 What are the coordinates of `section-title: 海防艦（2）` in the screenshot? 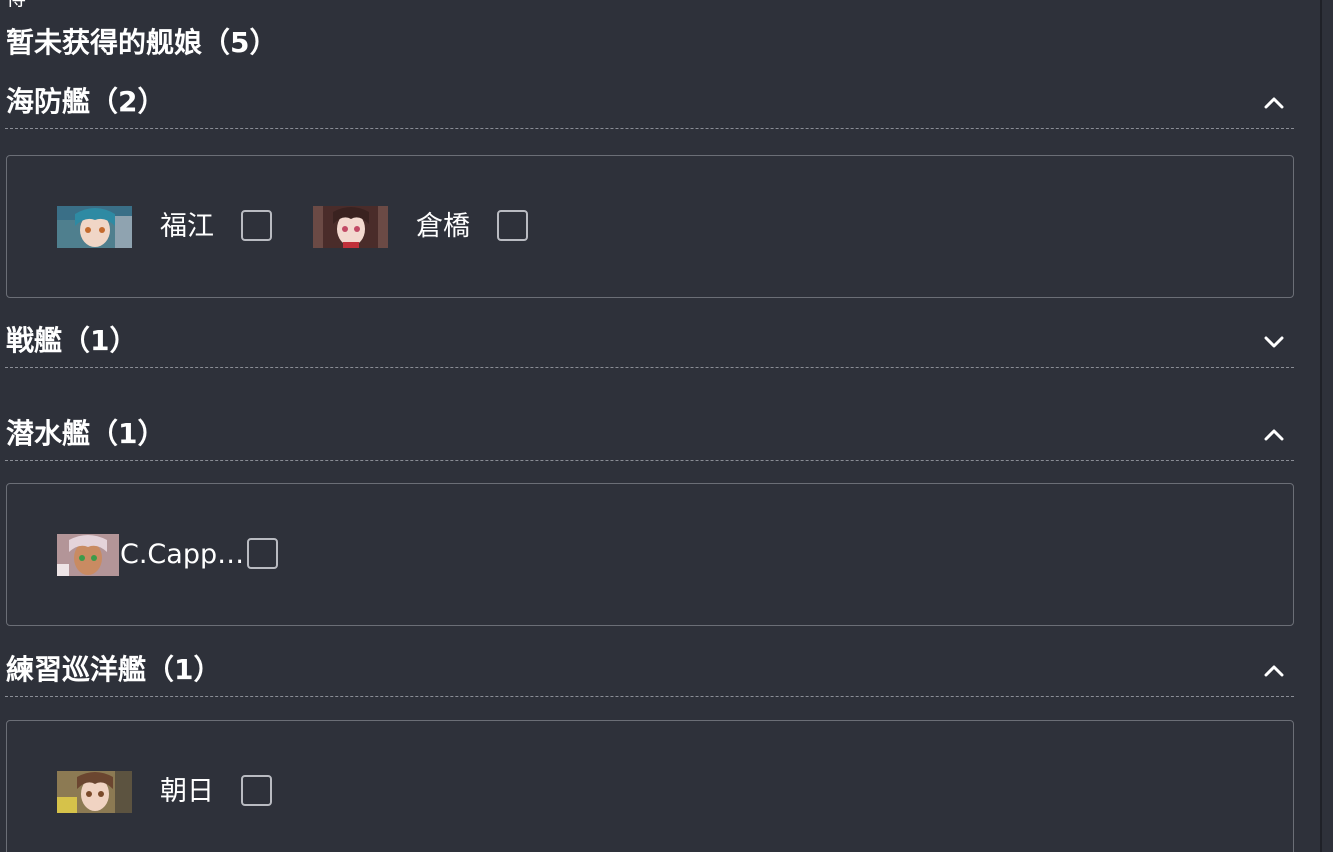 It's located at (86, 101).